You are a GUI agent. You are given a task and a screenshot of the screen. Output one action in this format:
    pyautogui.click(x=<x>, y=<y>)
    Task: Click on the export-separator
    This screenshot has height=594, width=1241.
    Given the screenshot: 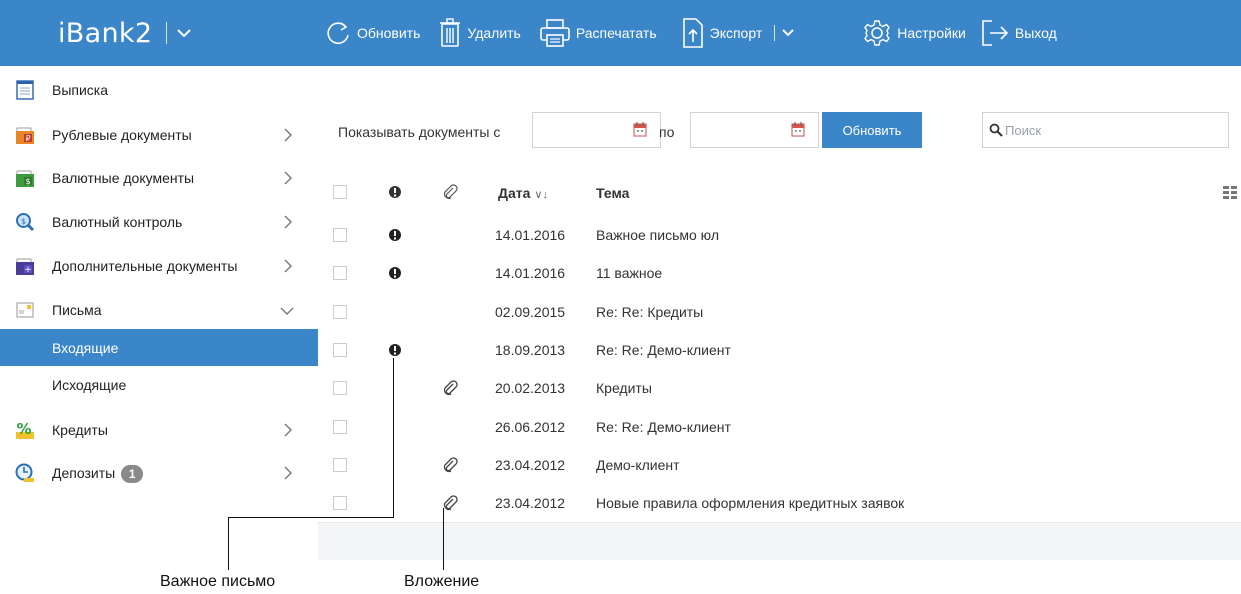 What is the action you would take?
    pyautogui.click(x=775, y=33)
    